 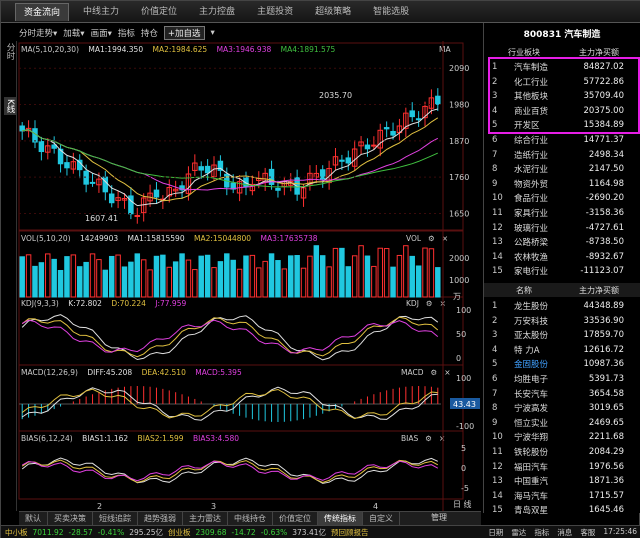 What do you see at coordinates (527, 350) in the screenshot?
I see `item-name: 特 力A` at bounding box center [527, 350].